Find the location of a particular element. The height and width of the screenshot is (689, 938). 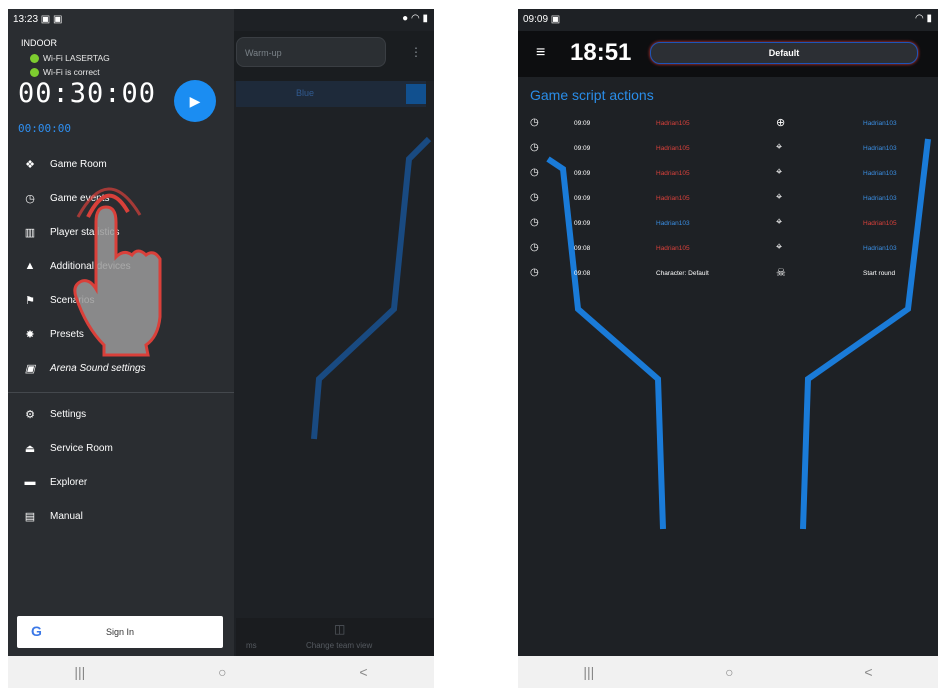

action-actor: Hadrian103 is located at coordinates (673, 223).